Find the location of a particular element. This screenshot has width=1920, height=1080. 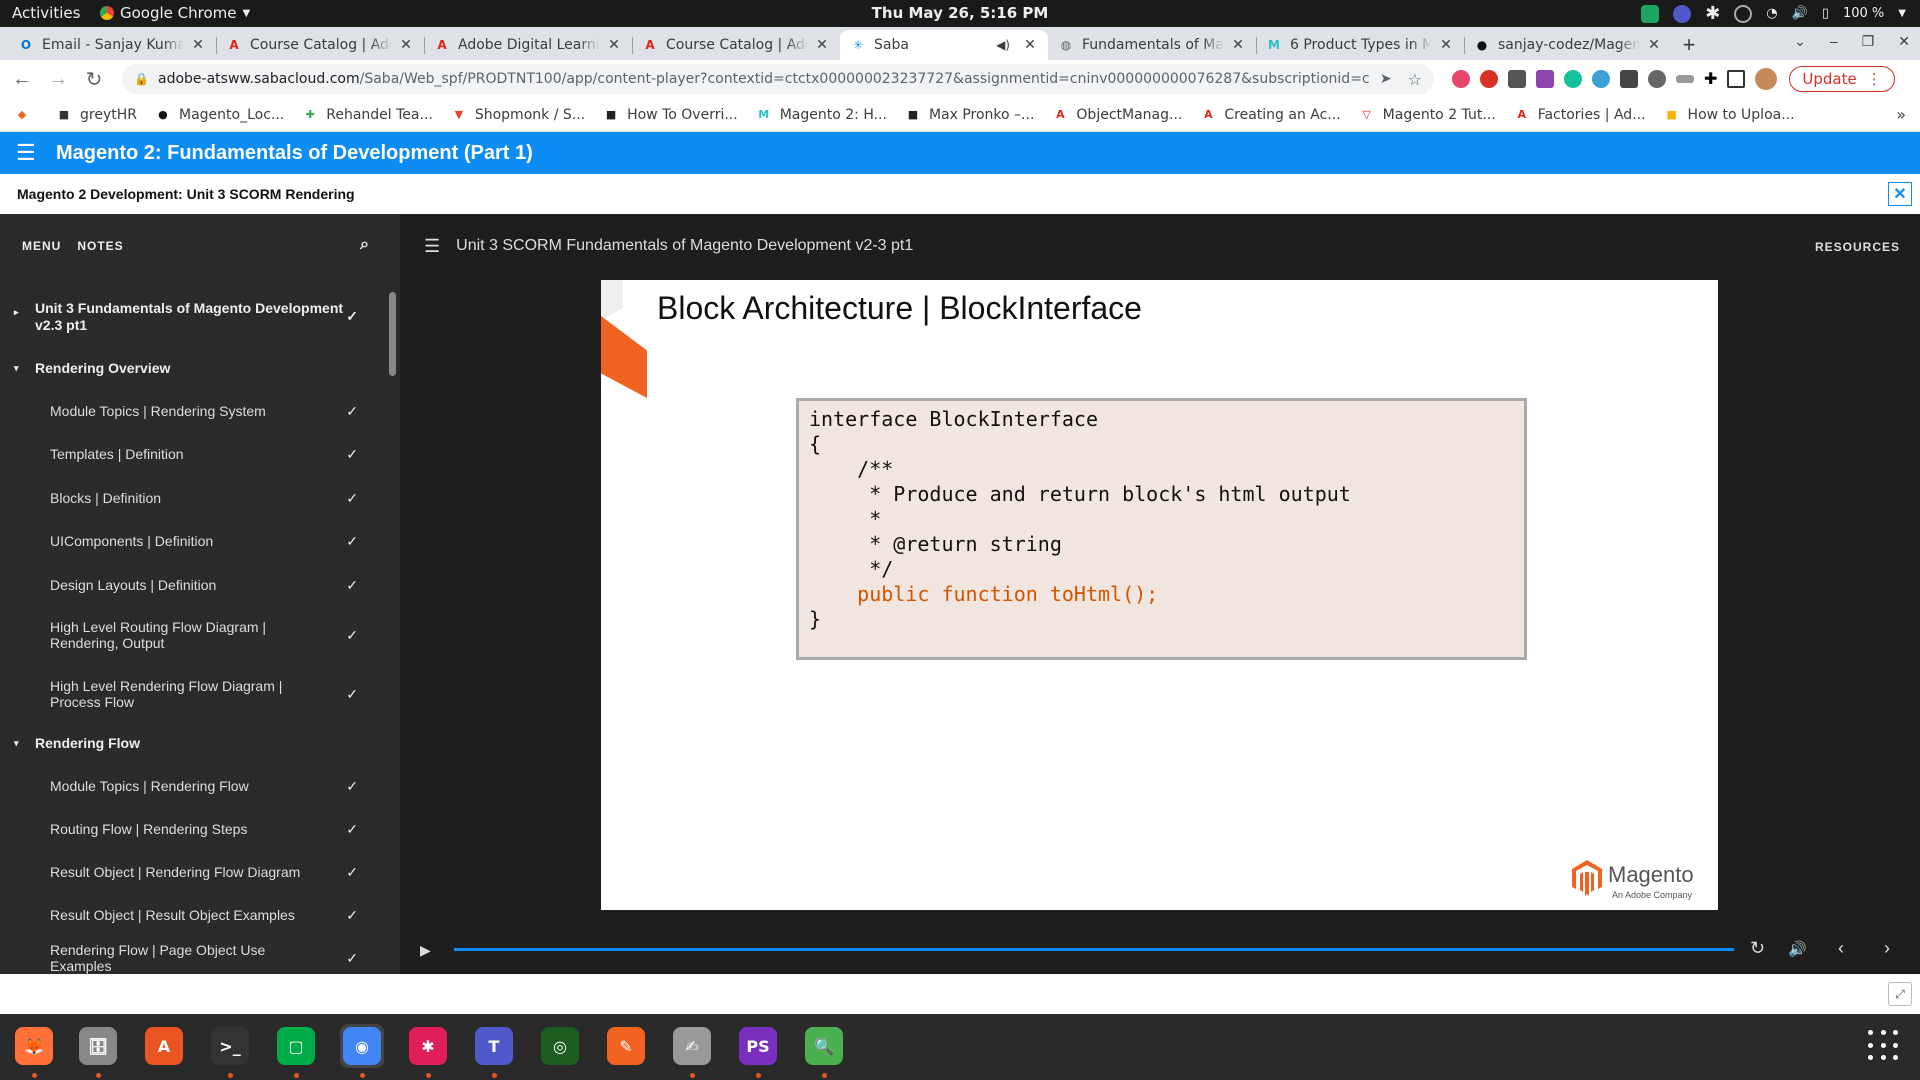

tab-menu: MENU is located at coordinates (41, 246).